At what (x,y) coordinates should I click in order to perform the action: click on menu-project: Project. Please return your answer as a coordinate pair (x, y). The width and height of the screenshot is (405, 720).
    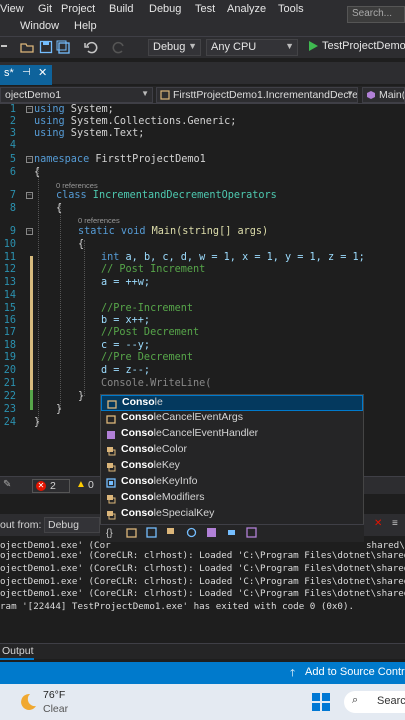
    Looking at the image, I should click on (78, 9).